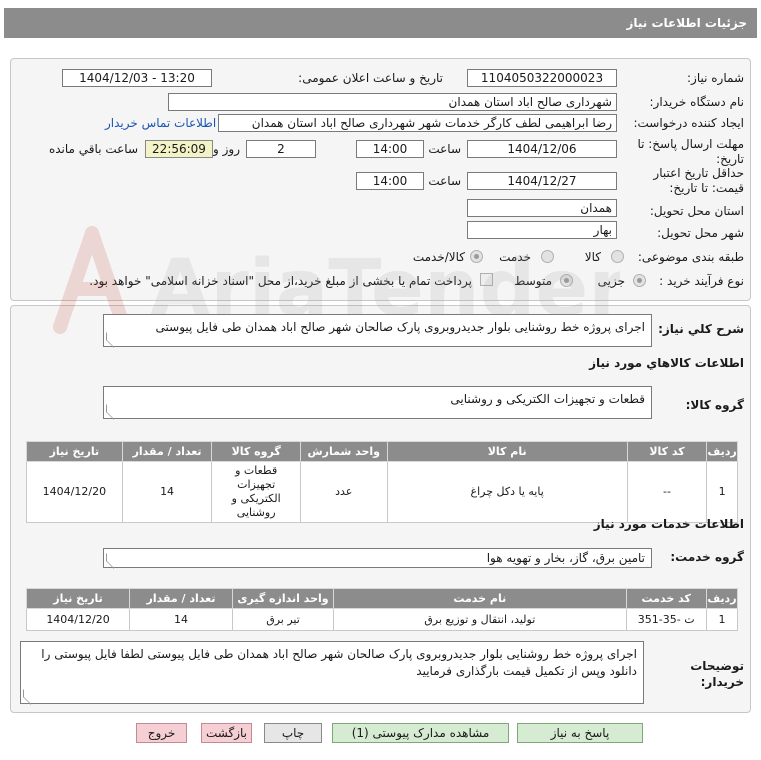  Describe the element at coordinates (722, 492) in the screenshot. I see `goods-cell-row-number: 1` at that location.